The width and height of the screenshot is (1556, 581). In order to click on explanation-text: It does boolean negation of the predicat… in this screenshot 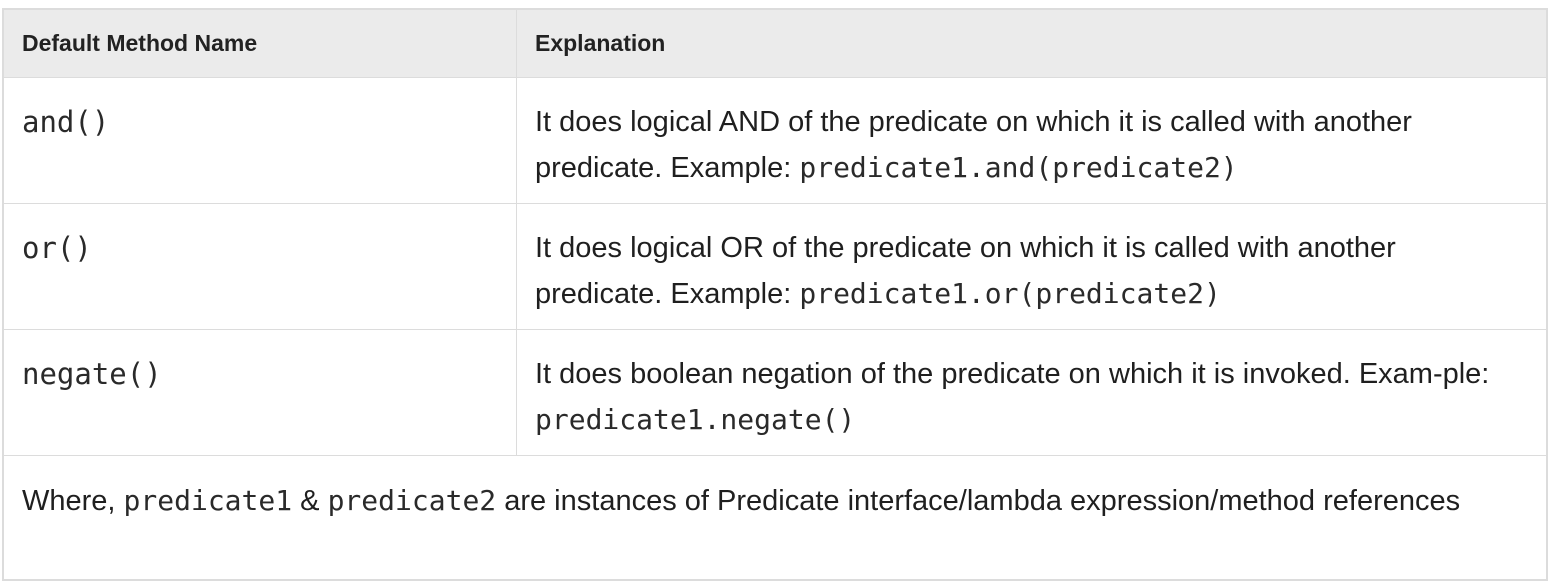, I will do `click(1012, 374)`.